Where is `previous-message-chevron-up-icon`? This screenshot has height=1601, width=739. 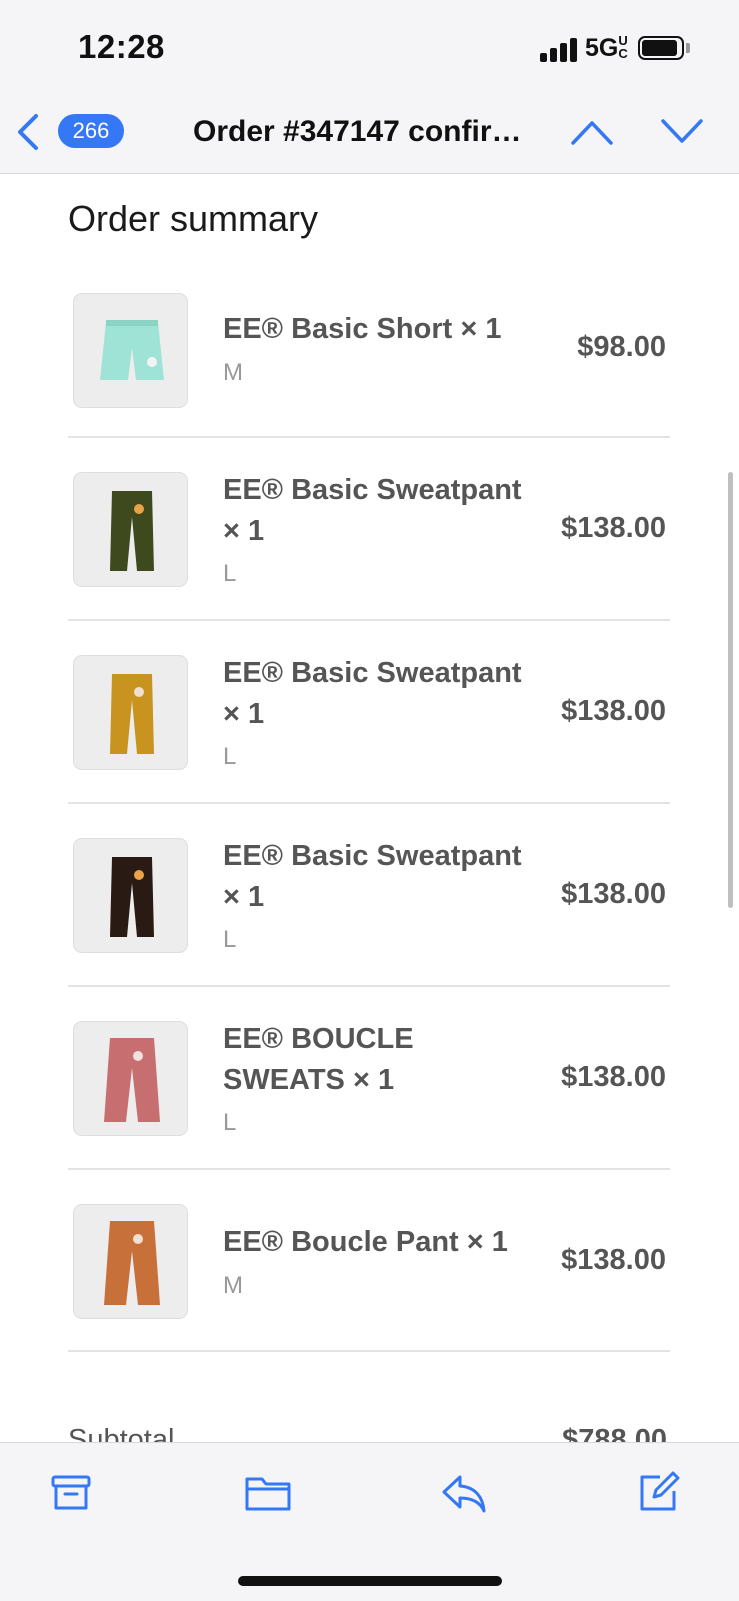 previous-message-chevron-up-icon is located at coordinates (592, 132).